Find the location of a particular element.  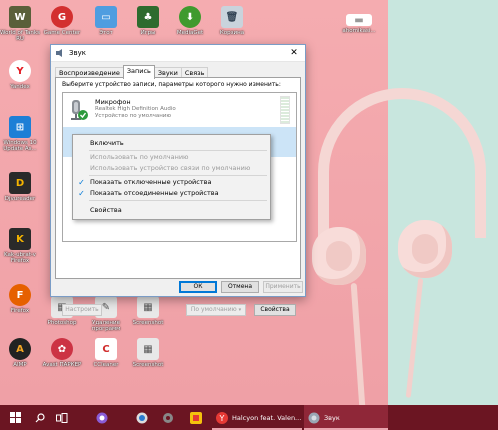

djvu-book-icon: D is located at coordinates (20, 183).